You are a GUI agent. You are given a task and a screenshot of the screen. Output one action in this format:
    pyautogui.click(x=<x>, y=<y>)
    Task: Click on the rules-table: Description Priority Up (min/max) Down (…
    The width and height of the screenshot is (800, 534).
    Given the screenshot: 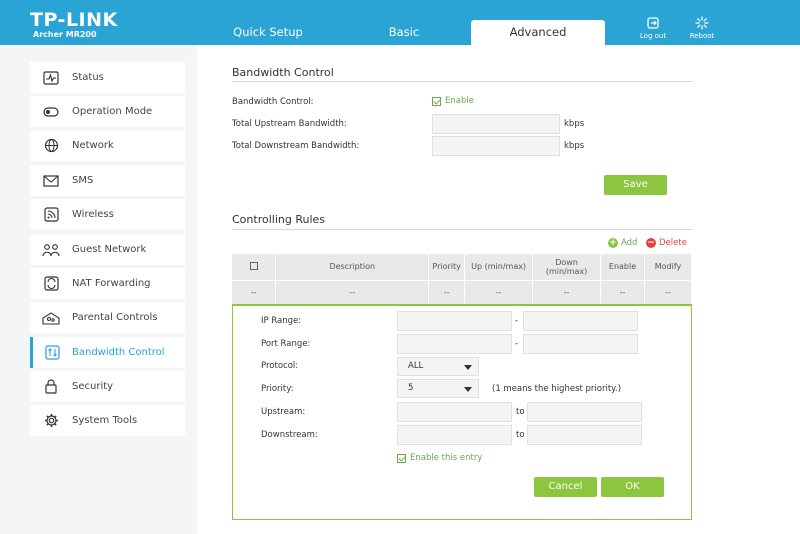 What is the action you would take?
    pyautogui.click(x=462, y=279)
    